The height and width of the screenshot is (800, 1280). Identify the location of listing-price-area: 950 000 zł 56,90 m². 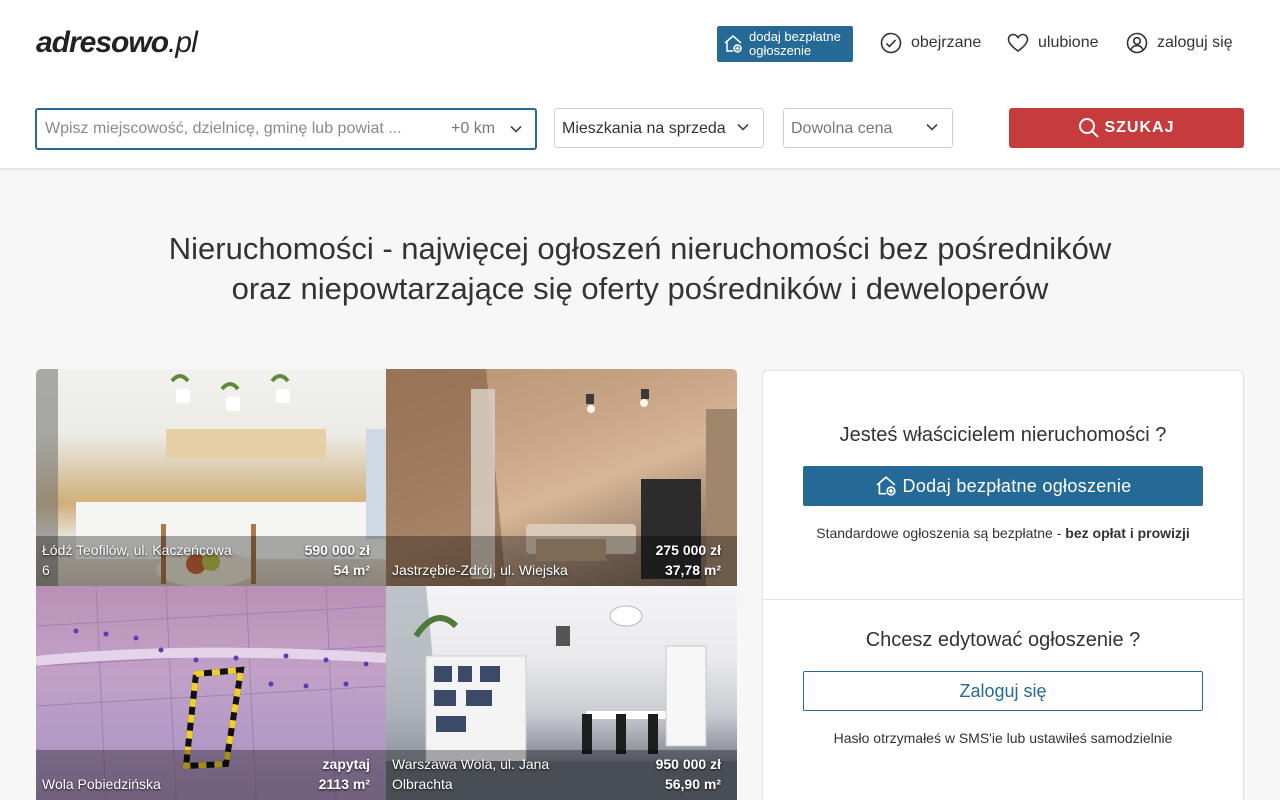
(688, 774).